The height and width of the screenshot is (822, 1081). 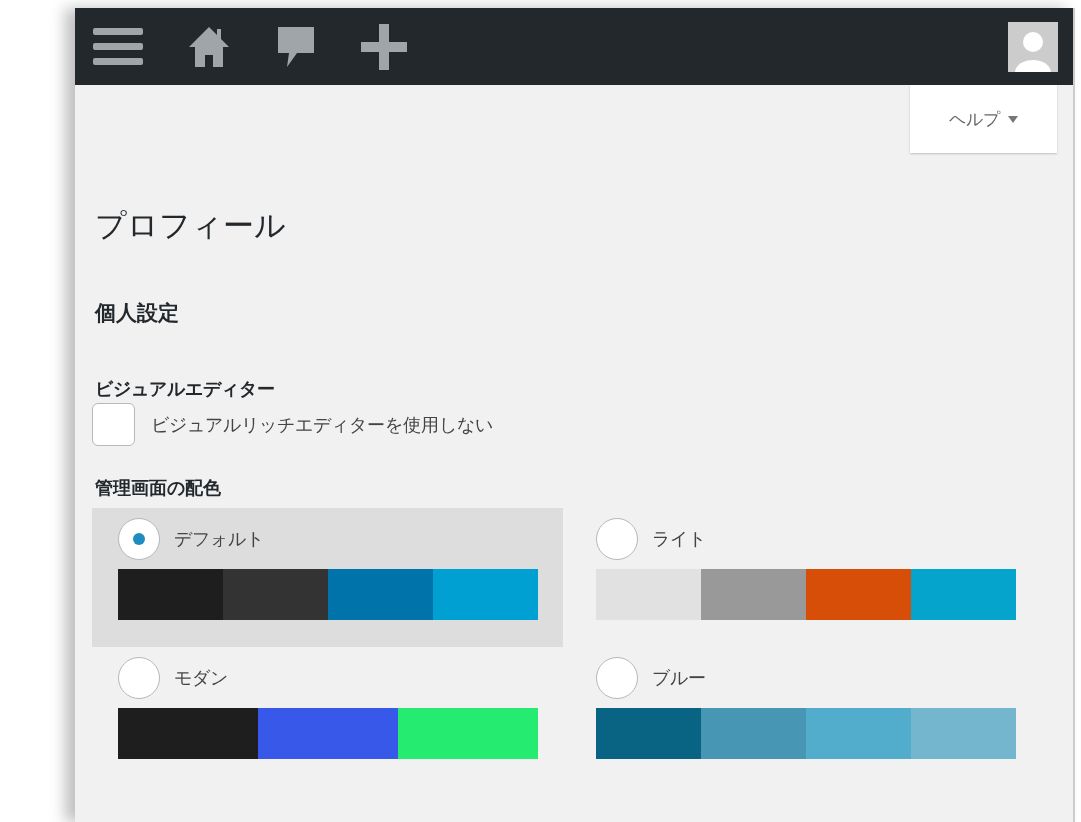 What do you see at coordinates (191, 225) in the screenshot?
I see `page-title: プロフィール` at bounding box center [191, 225].